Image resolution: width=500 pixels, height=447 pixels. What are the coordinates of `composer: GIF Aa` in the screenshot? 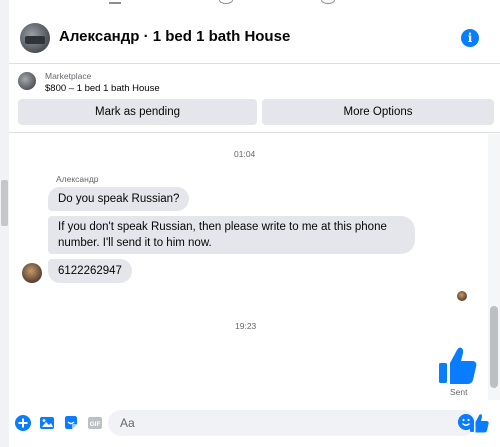 It's located at (254, 423).